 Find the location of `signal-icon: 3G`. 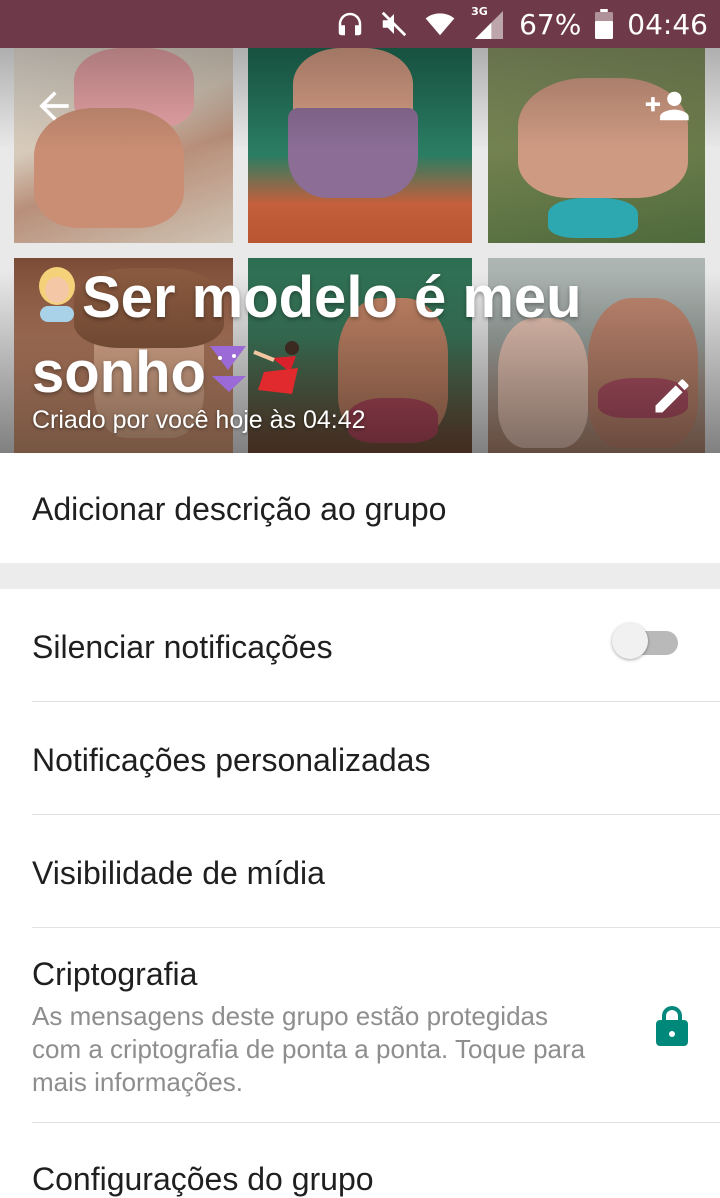

signal-icon: 3G is located at coordinates (488, 22).